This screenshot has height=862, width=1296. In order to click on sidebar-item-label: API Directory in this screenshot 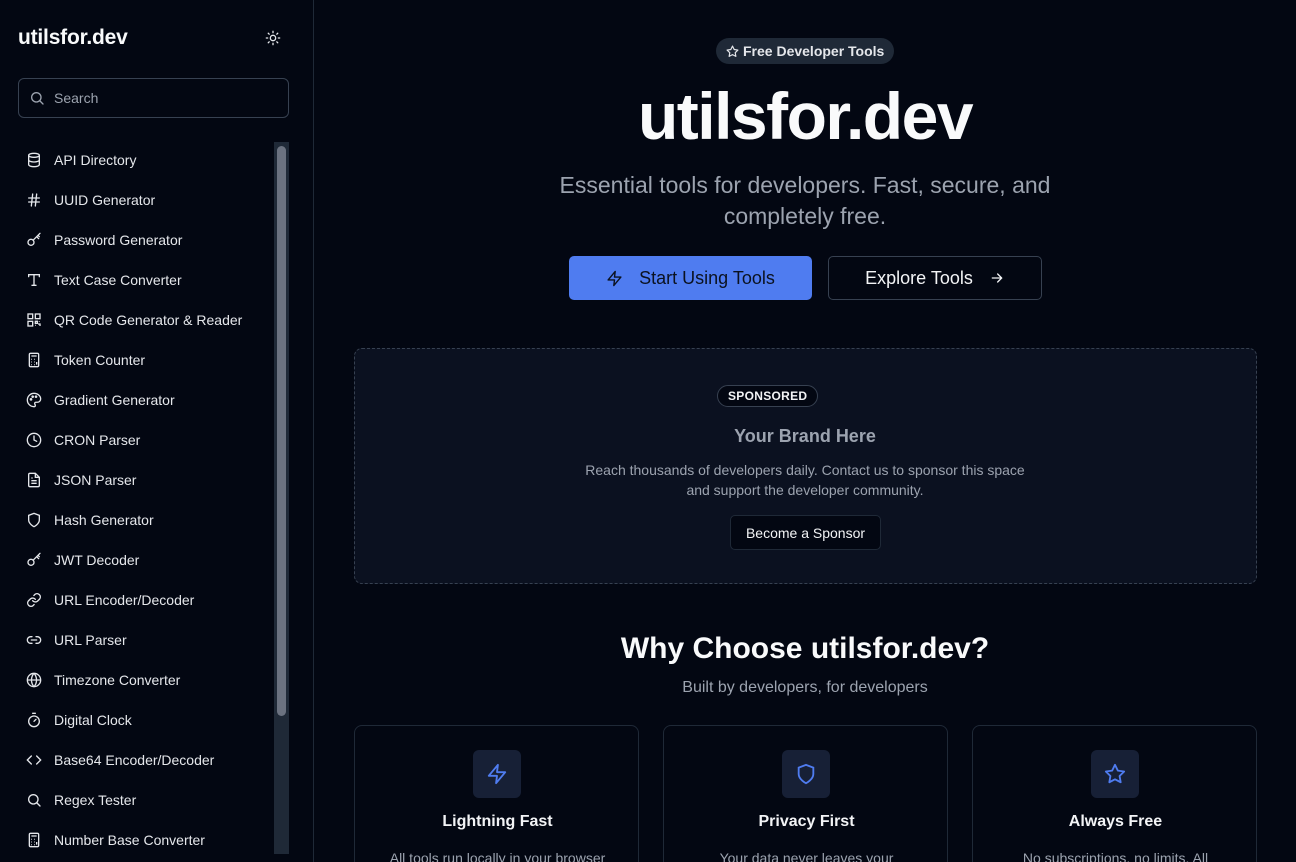, I will do `click(95, 160)`.